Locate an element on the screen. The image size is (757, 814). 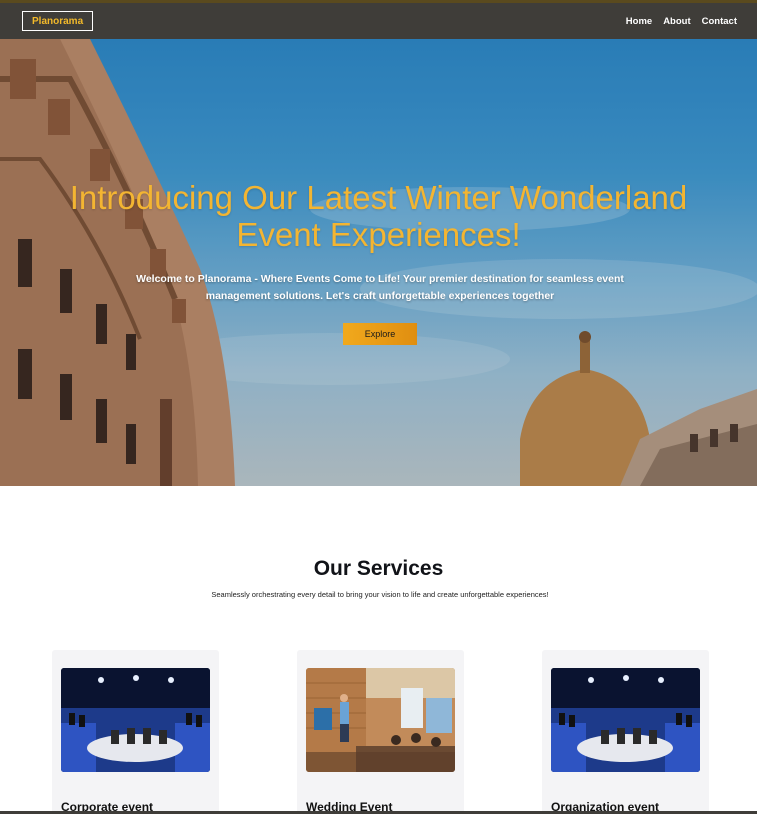
hero-title-line-2: Event Experiences! is located at coordinates (378, 234).